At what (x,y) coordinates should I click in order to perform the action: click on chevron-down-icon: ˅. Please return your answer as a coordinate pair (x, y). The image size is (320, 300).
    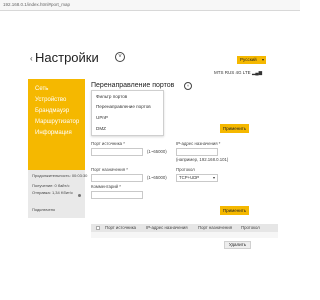
    Looking at the image, I should click on (120, 57).